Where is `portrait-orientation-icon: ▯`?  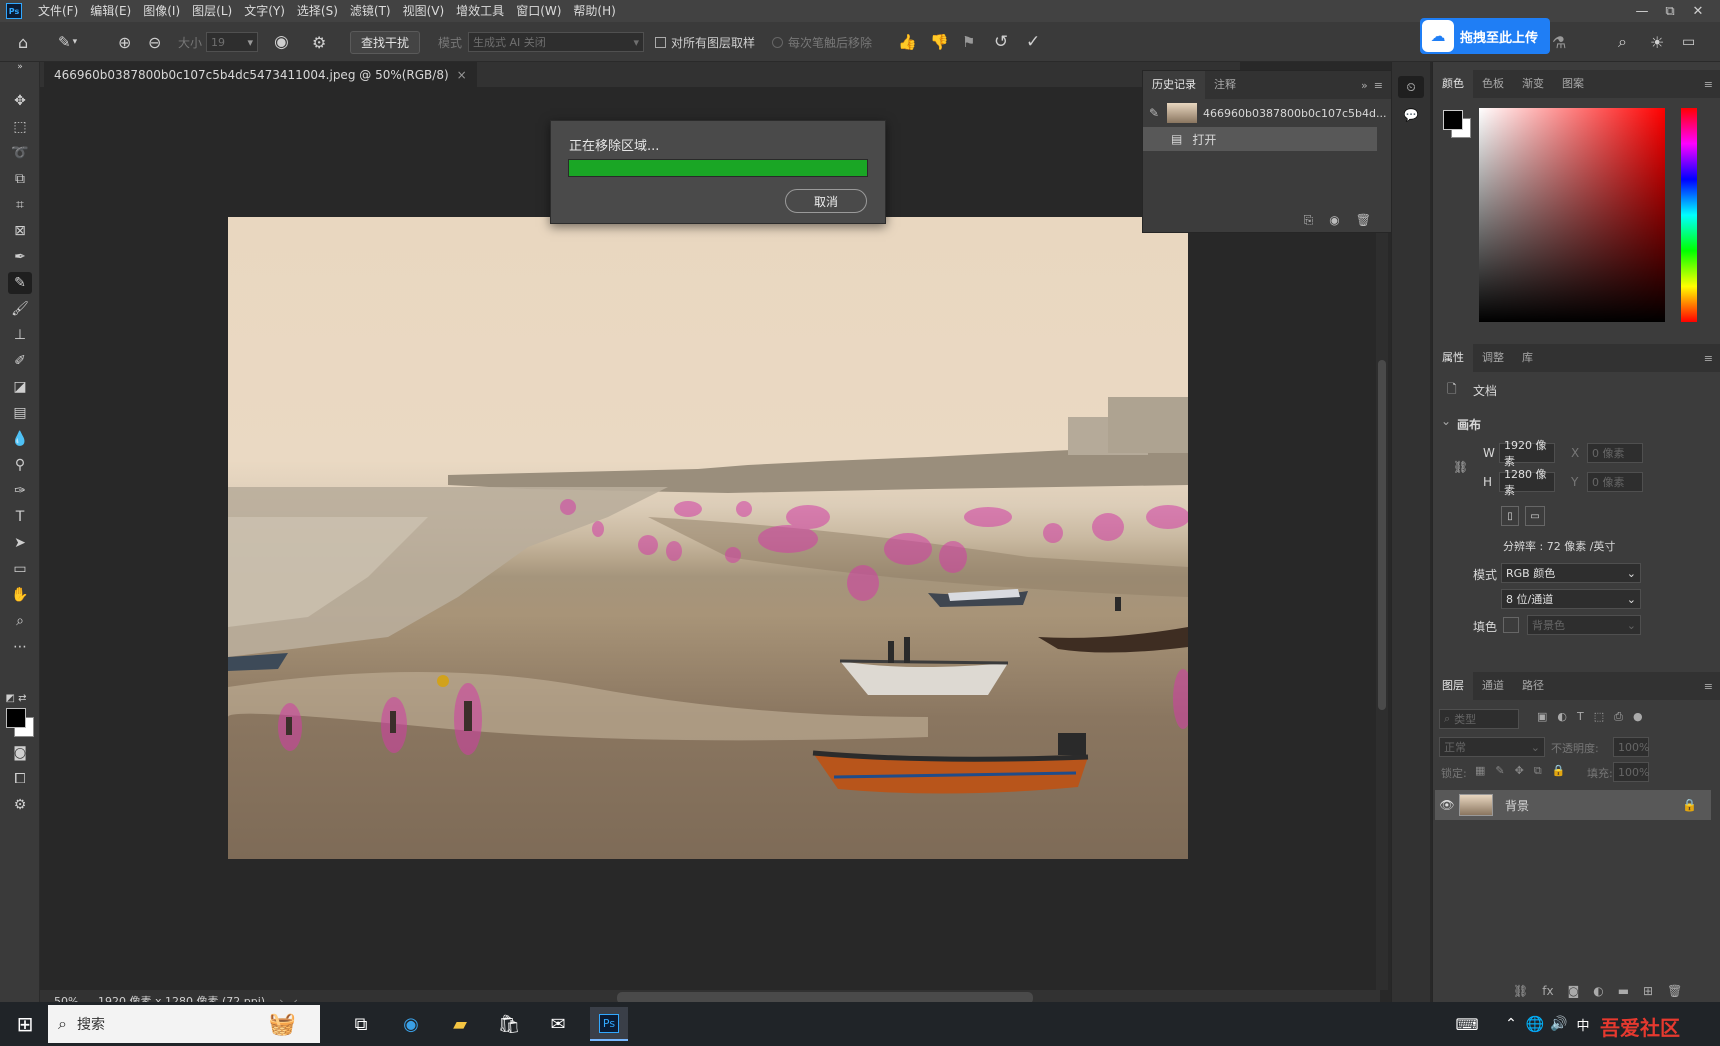 portrait-orientation-icon: ▯ is located at coordinates (1510, 516).